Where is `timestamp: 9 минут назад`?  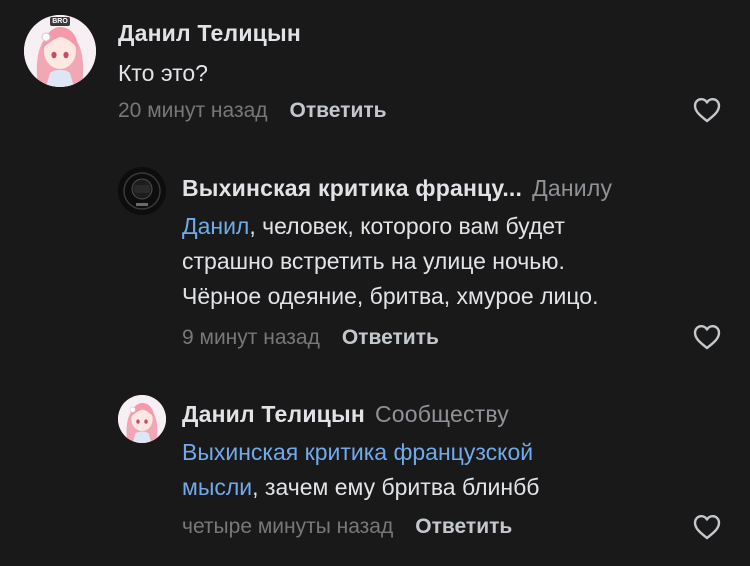 timestamp: 9 минут назад is located at coordinates (251, 337).